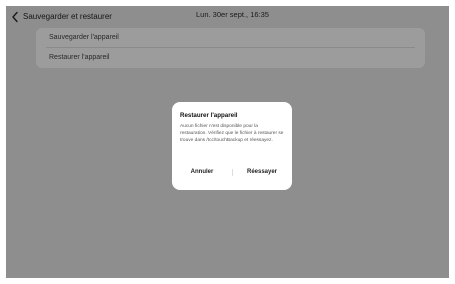 The height and width of the screenshot is (284, 455). Describe the element at coordinates (202, 172) in the screenshot. I see `cancel-button: Annuler` at that location.